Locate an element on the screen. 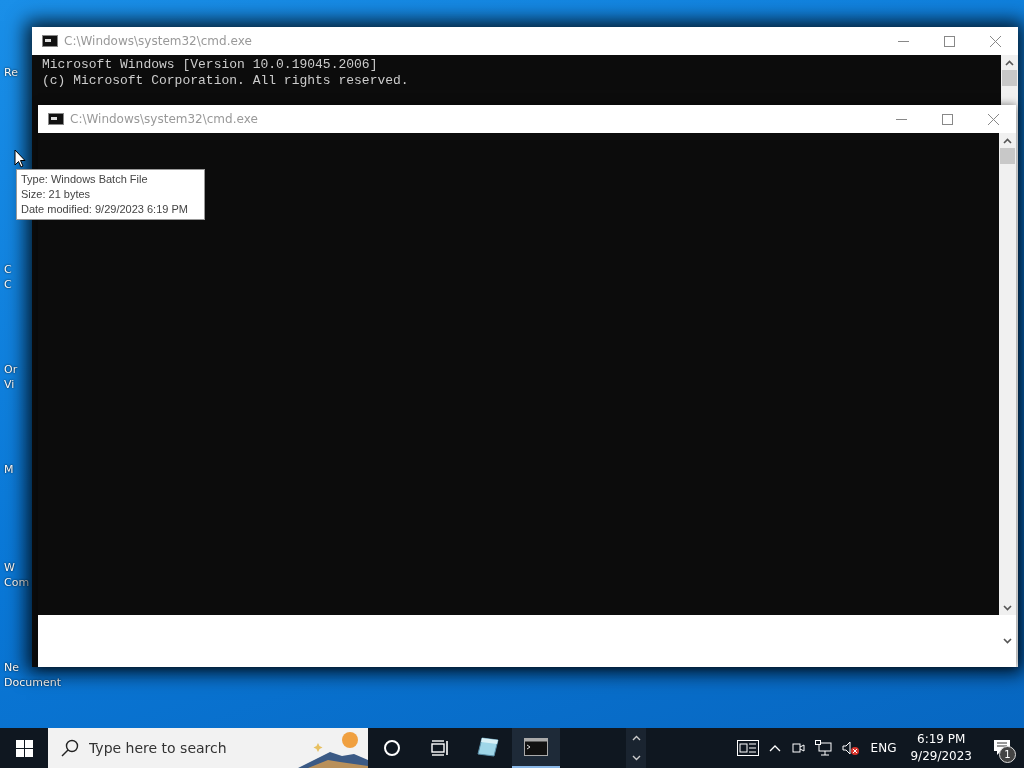  search-box: Type here to search is located at coordinates (208, 748).